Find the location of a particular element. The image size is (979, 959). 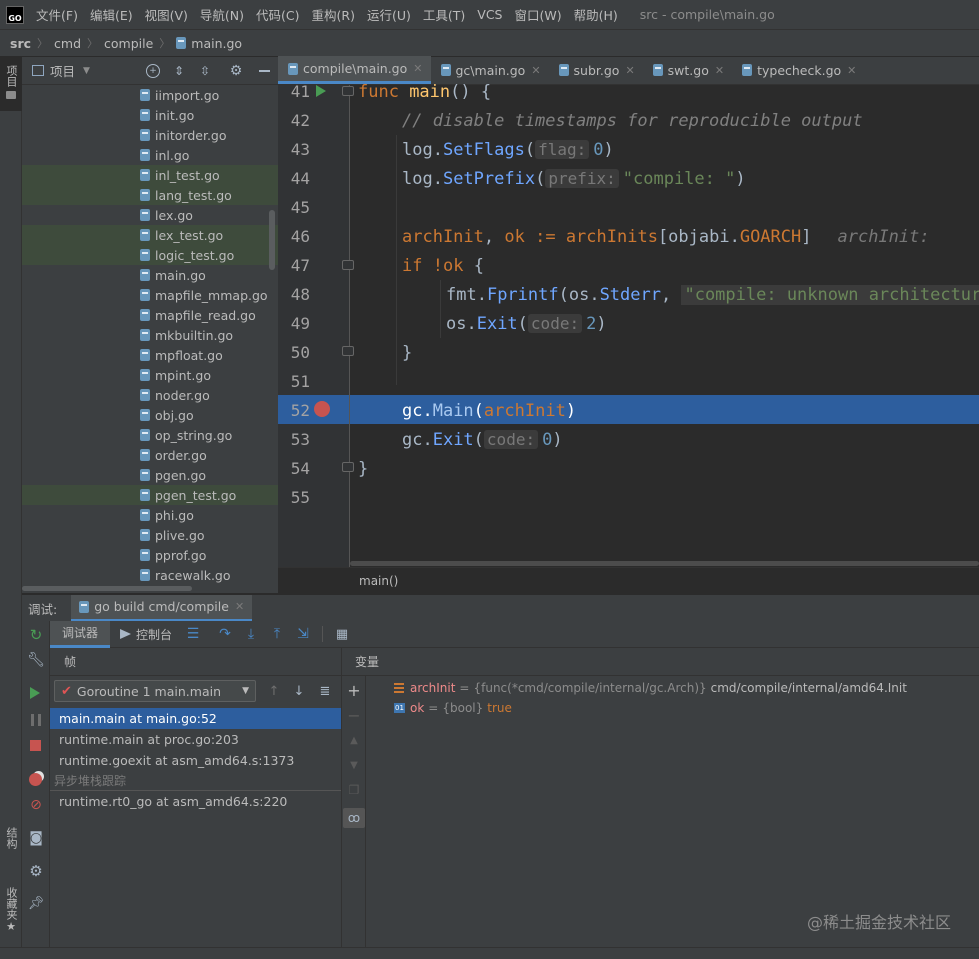

plus-icon: + is located at coordinates (354, 690).